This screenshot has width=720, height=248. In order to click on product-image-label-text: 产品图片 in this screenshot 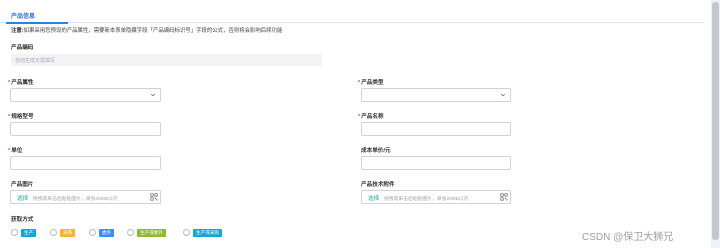, I will do `click(22, 185)`.